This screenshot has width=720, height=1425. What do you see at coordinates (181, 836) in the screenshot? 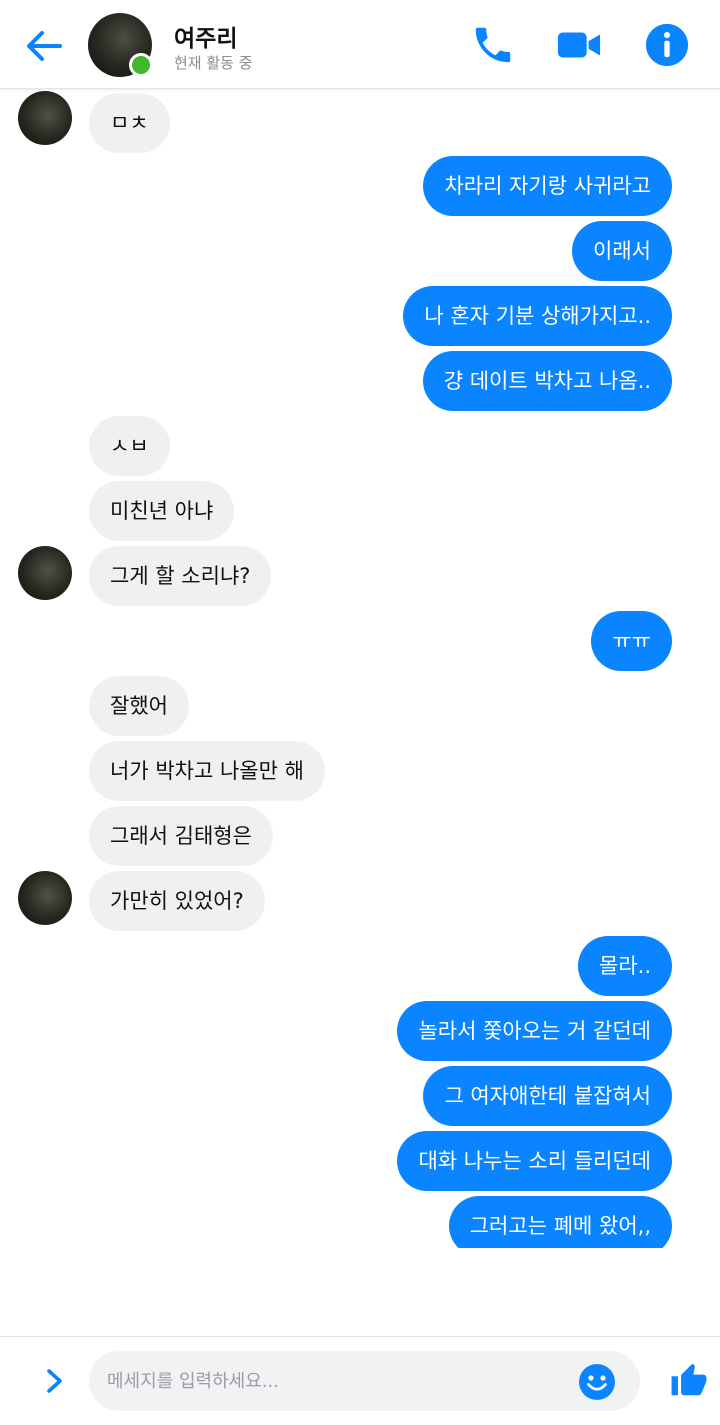
I see `message-bubble-incoming: 그래서 김태형은` at bounding box center [181, 836].